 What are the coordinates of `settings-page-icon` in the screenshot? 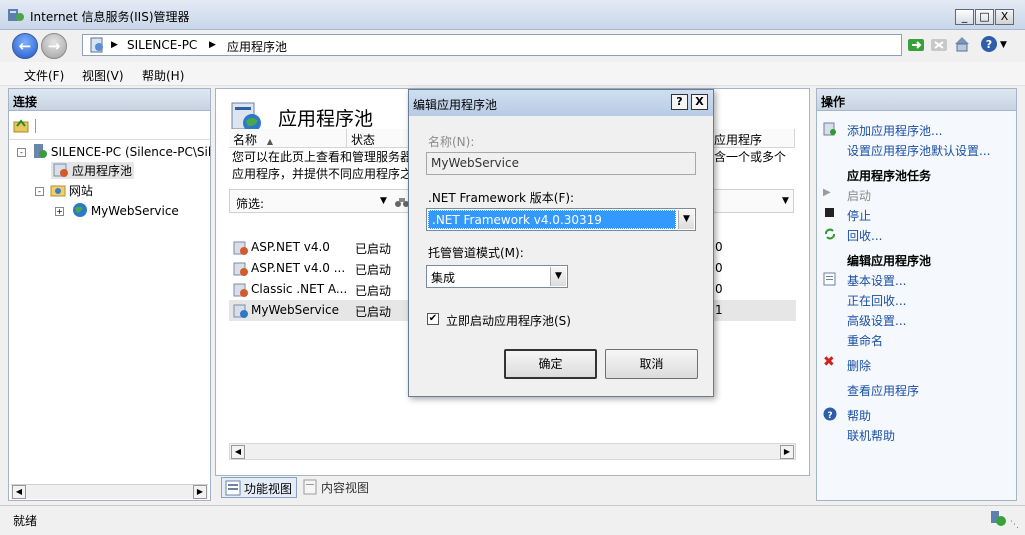 It's located at (829, 279).